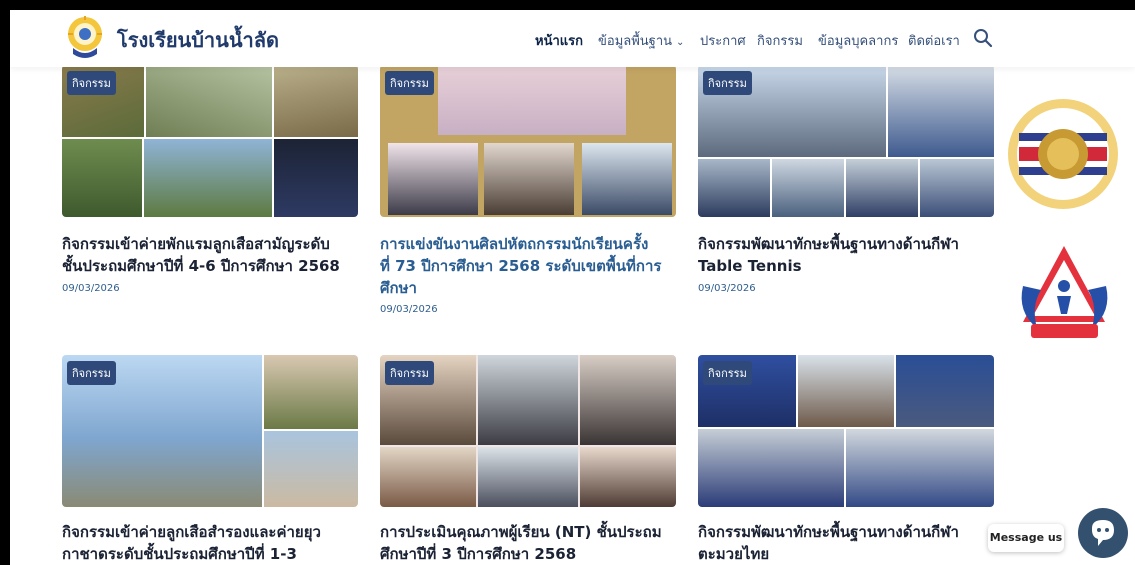  I want to click on nav-contact: ติดต่อเรา, so click(934, 40).